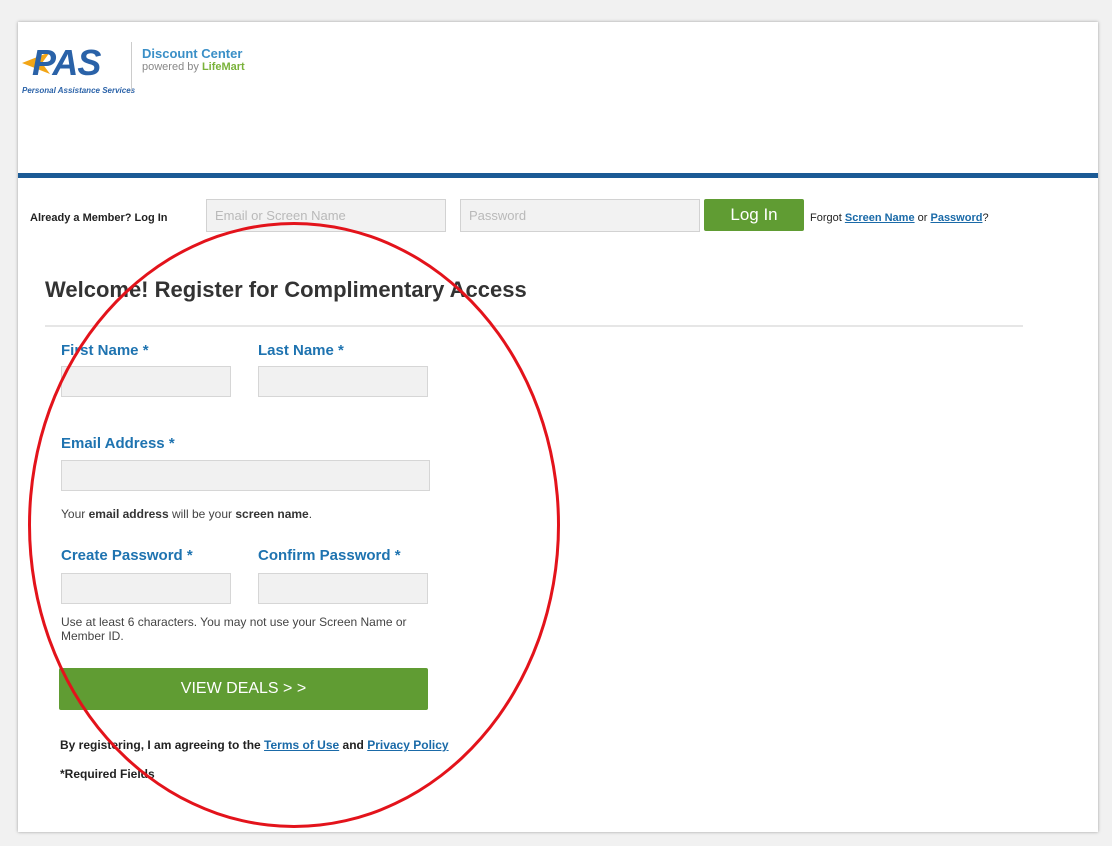 The width and height of the screenshot is (1112, 846). What do you see at coordinates (534, 326) in the screenshot?
I see `title-divider` at bounding box center [534, 326].